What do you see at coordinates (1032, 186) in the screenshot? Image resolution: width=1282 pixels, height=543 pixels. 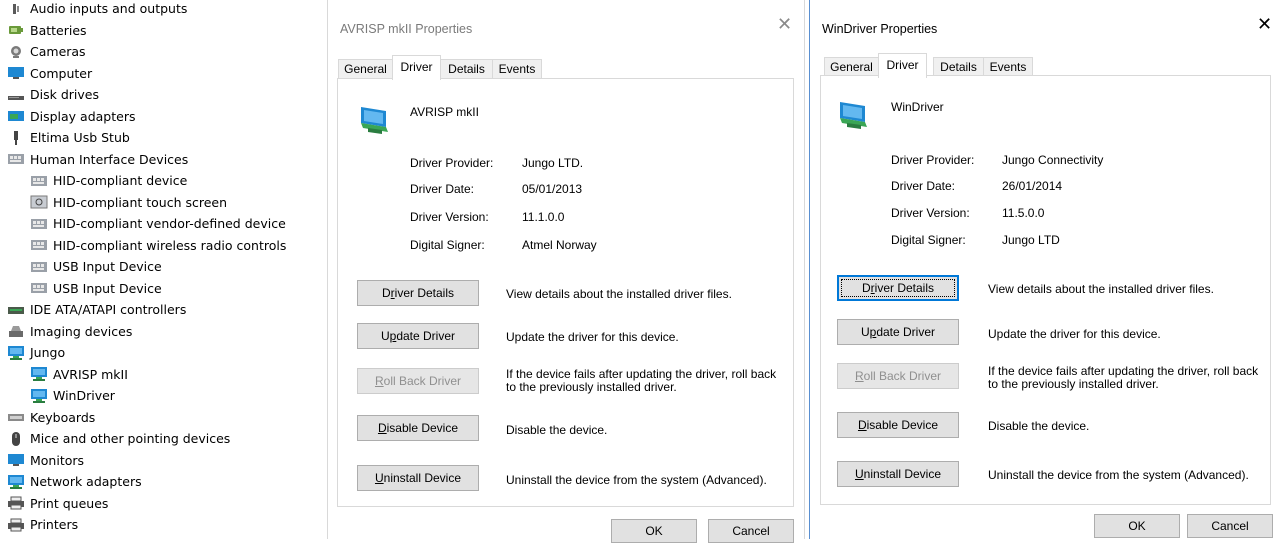 I see `driver-date-value: 26/01/2014` at bounding box center [1032, 186].